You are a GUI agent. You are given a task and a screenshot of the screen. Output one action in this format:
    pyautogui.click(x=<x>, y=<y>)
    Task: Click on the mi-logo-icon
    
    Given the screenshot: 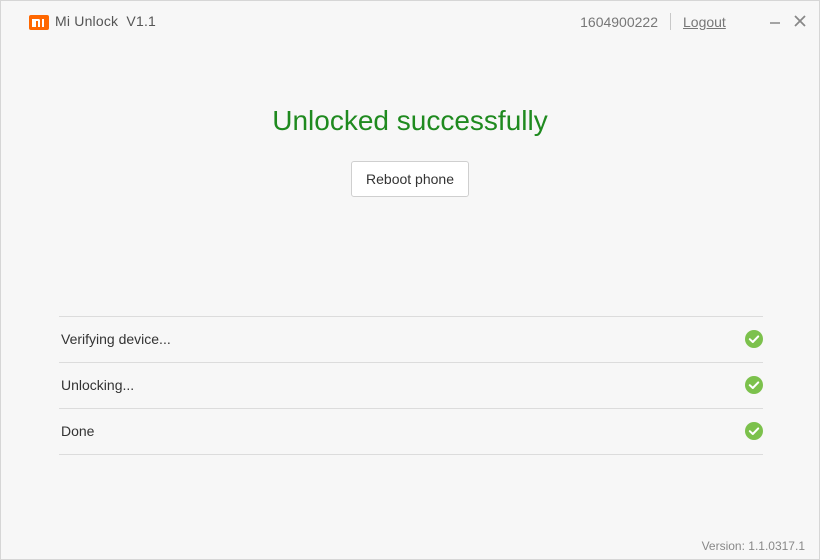 What is the action you would take?
    pyautogui.click(x=39, y=22)
    